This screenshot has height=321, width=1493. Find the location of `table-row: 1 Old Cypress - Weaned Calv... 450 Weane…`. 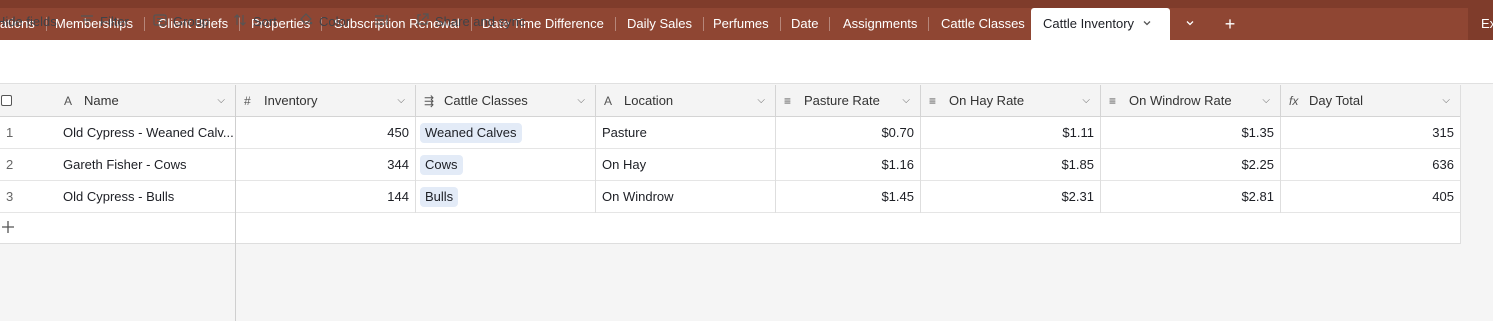

table-row: 1 Old Cypress - Weaned Calv... 450 Weane… is located at coordinates (730, 133).